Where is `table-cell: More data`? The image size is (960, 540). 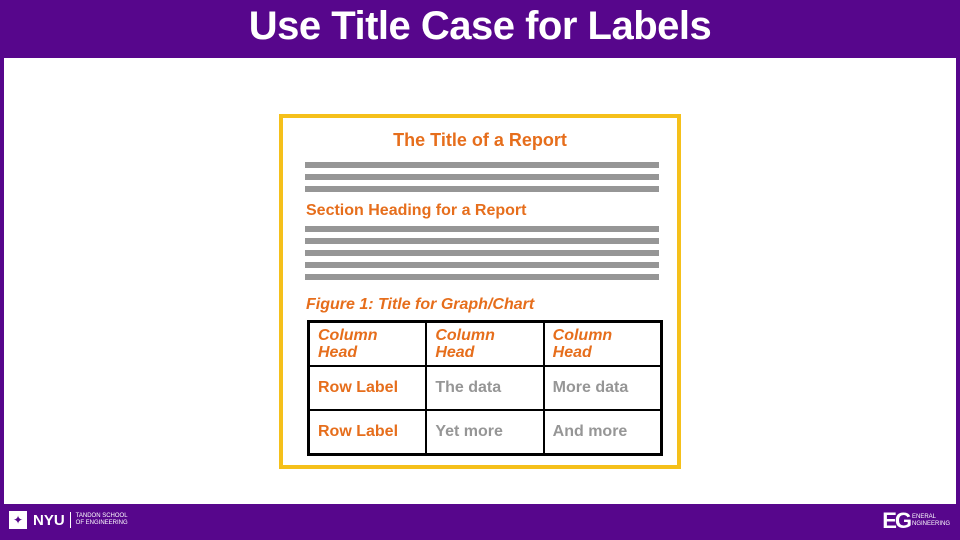 table-cell: More data is located at coordinates (602, 388).